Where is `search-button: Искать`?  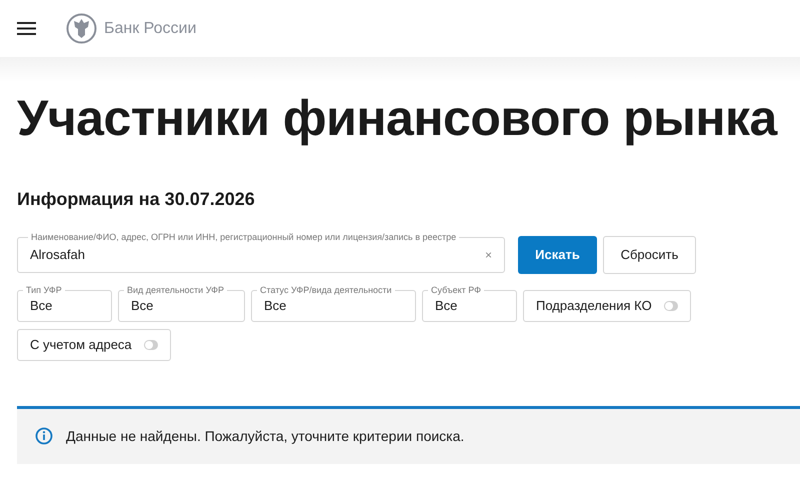
search-button: Искать is located at coordinates (557, 255).